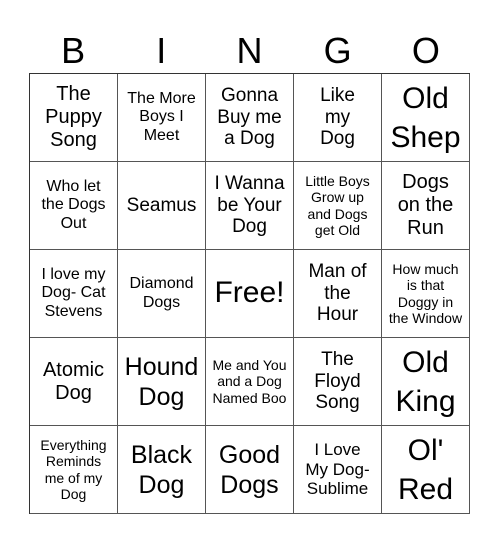 The width and height of the screenshot is (500, 544). I want to click on bingo-cell: I Wanna be Your Dog, so click(250, 206).